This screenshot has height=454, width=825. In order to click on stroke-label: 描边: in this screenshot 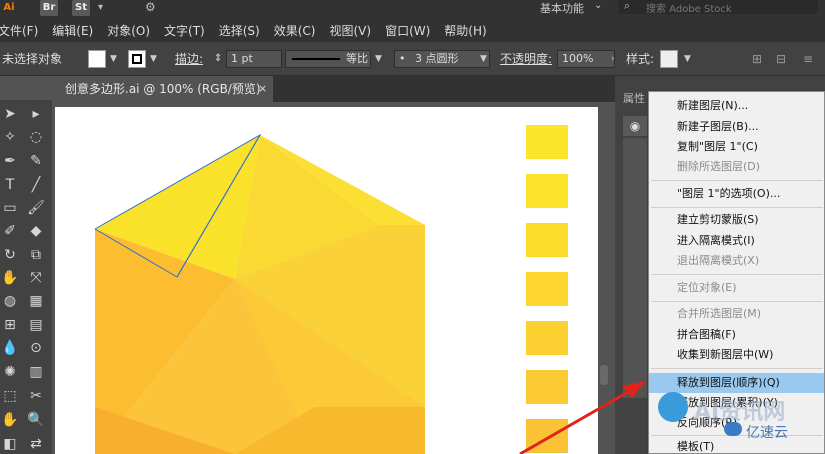, I will do `click(189, 59)`.